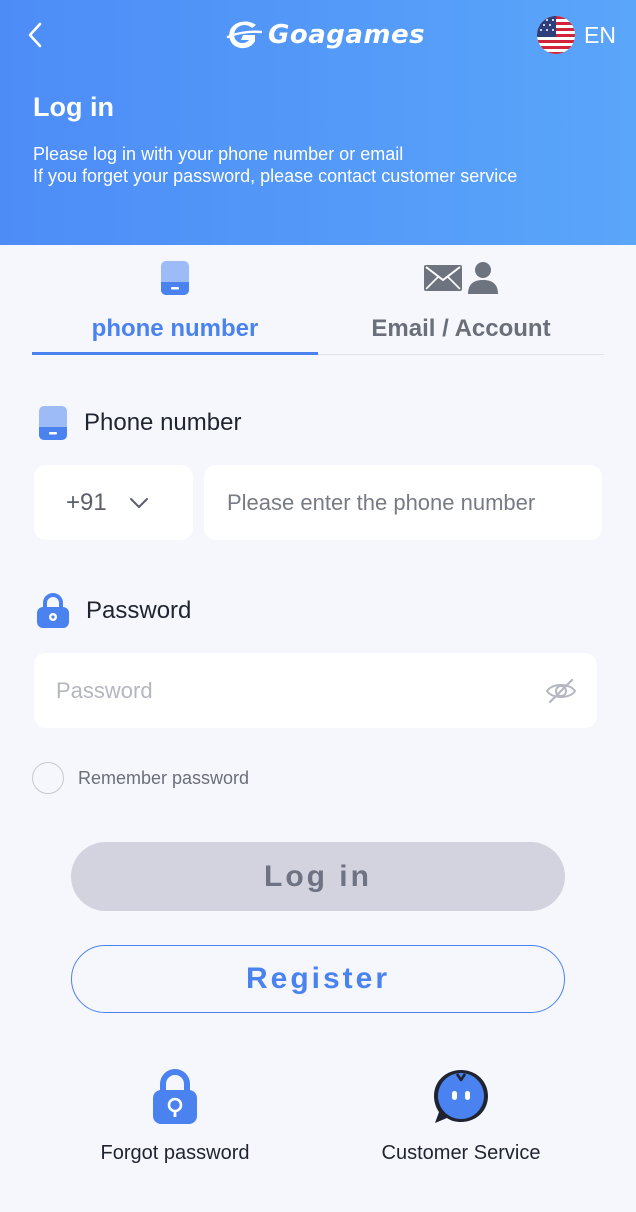 The width and height of the screenshot is (636, 1212). I want to click on login-method-tabs: phone number Email / Account, so click(318, 300).